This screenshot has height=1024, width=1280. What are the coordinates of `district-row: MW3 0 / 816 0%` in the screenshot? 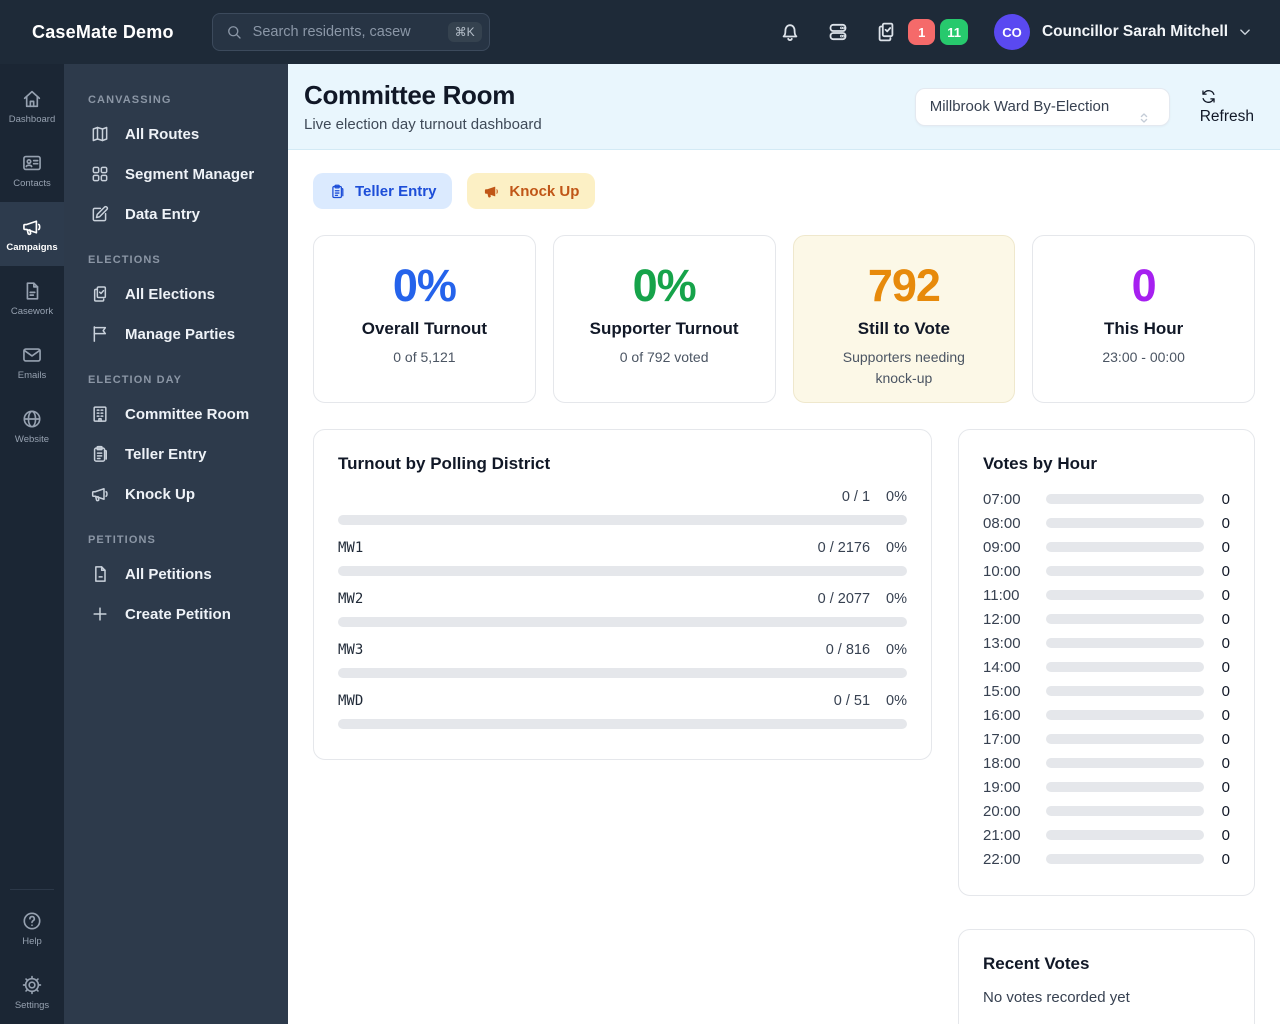 It's located at (622, 660).